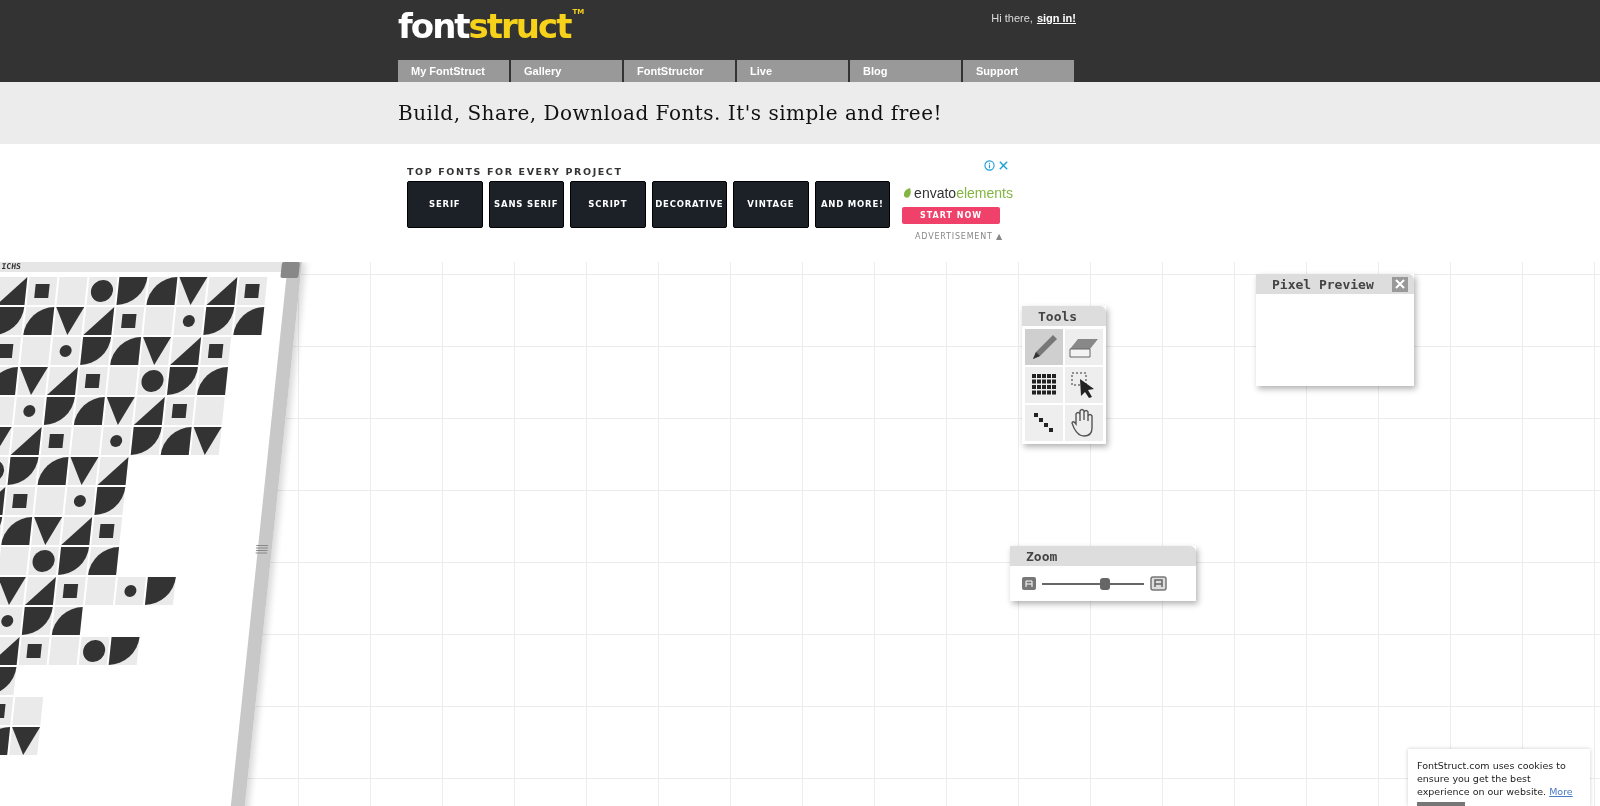  I want to click on advertisement-label: ADVERTISEMENT ▲, so click(959, 236).